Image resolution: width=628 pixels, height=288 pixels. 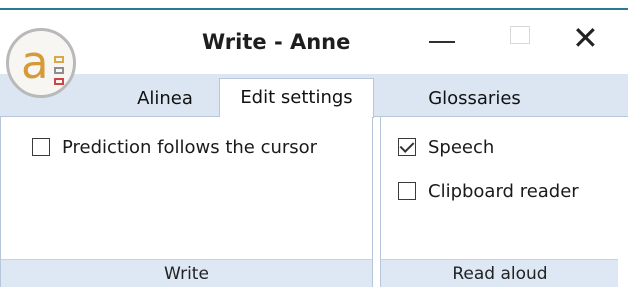 I want to click on logo-square-middle-icon, so click(x=59, y=70).